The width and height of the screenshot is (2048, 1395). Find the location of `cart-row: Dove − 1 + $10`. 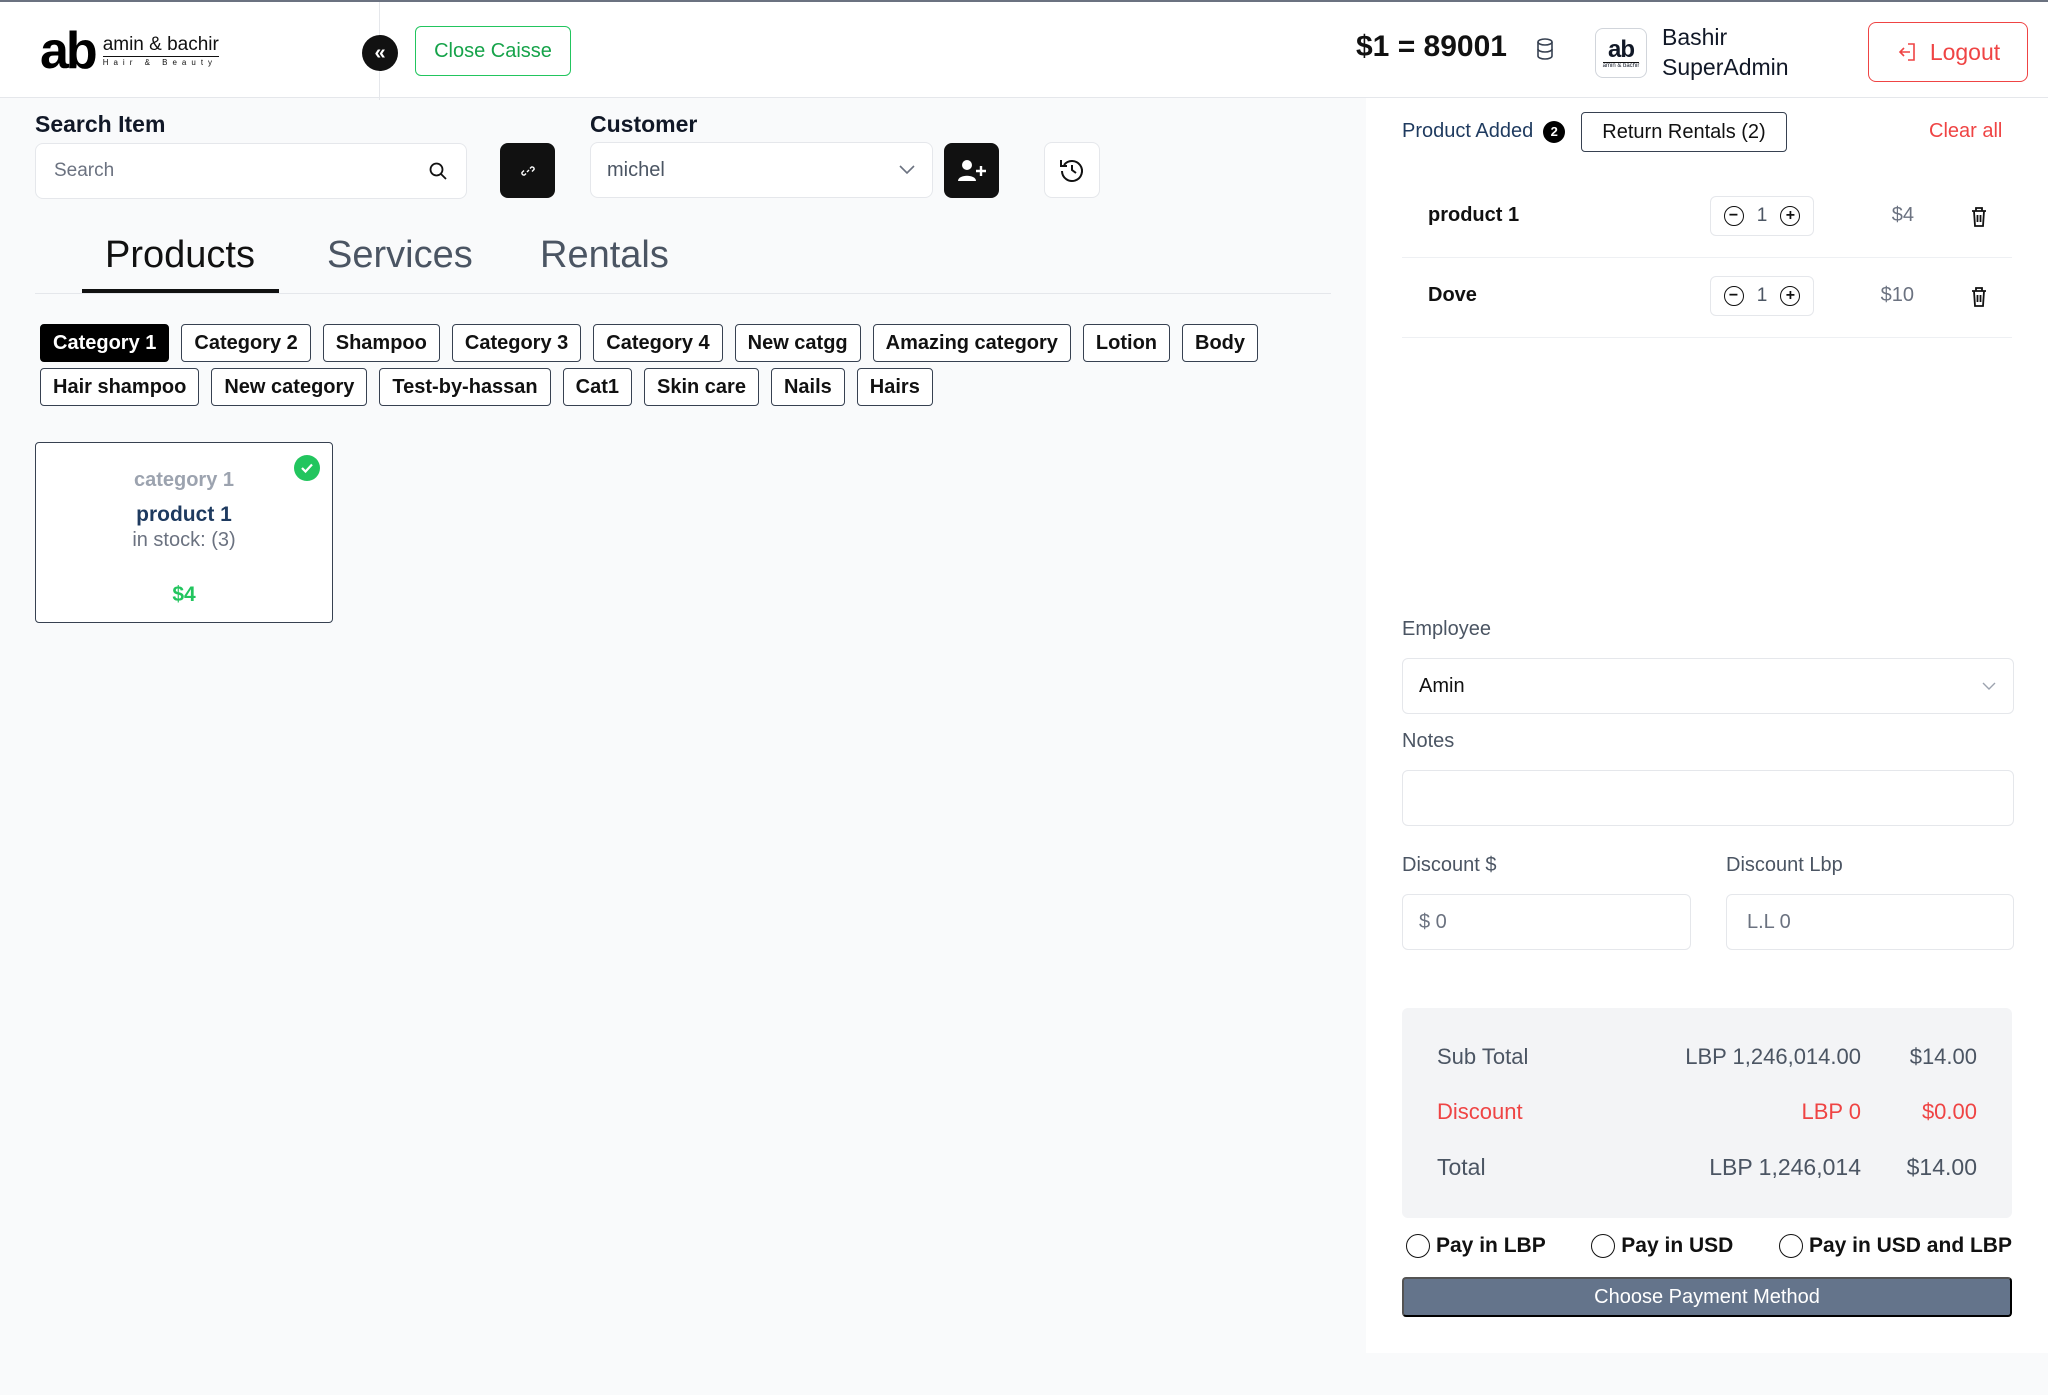

cart-row: Dove − 1 + $10 is located at coordinates (1707, 298).